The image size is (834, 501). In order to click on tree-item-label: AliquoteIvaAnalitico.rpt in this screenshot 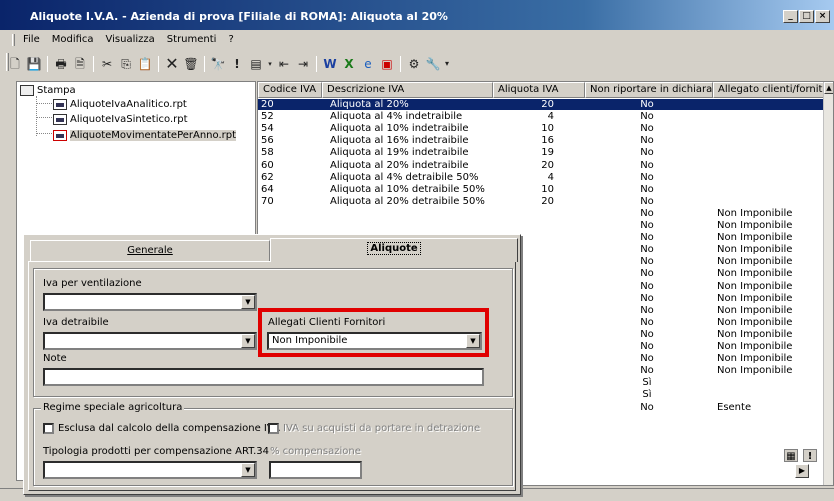, I will do `click(128, 104)`.